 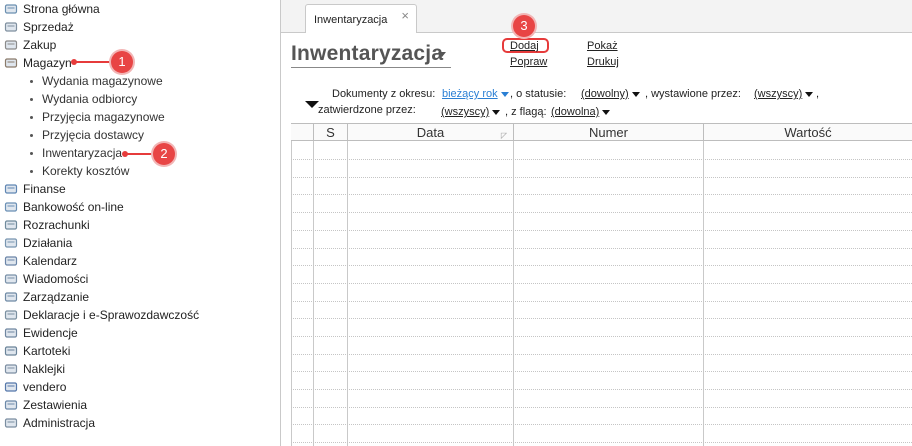 What do you see at coordinates (11, 225) in the screenshot?
I see `settlements-icon` at bounding box center [11, 225].